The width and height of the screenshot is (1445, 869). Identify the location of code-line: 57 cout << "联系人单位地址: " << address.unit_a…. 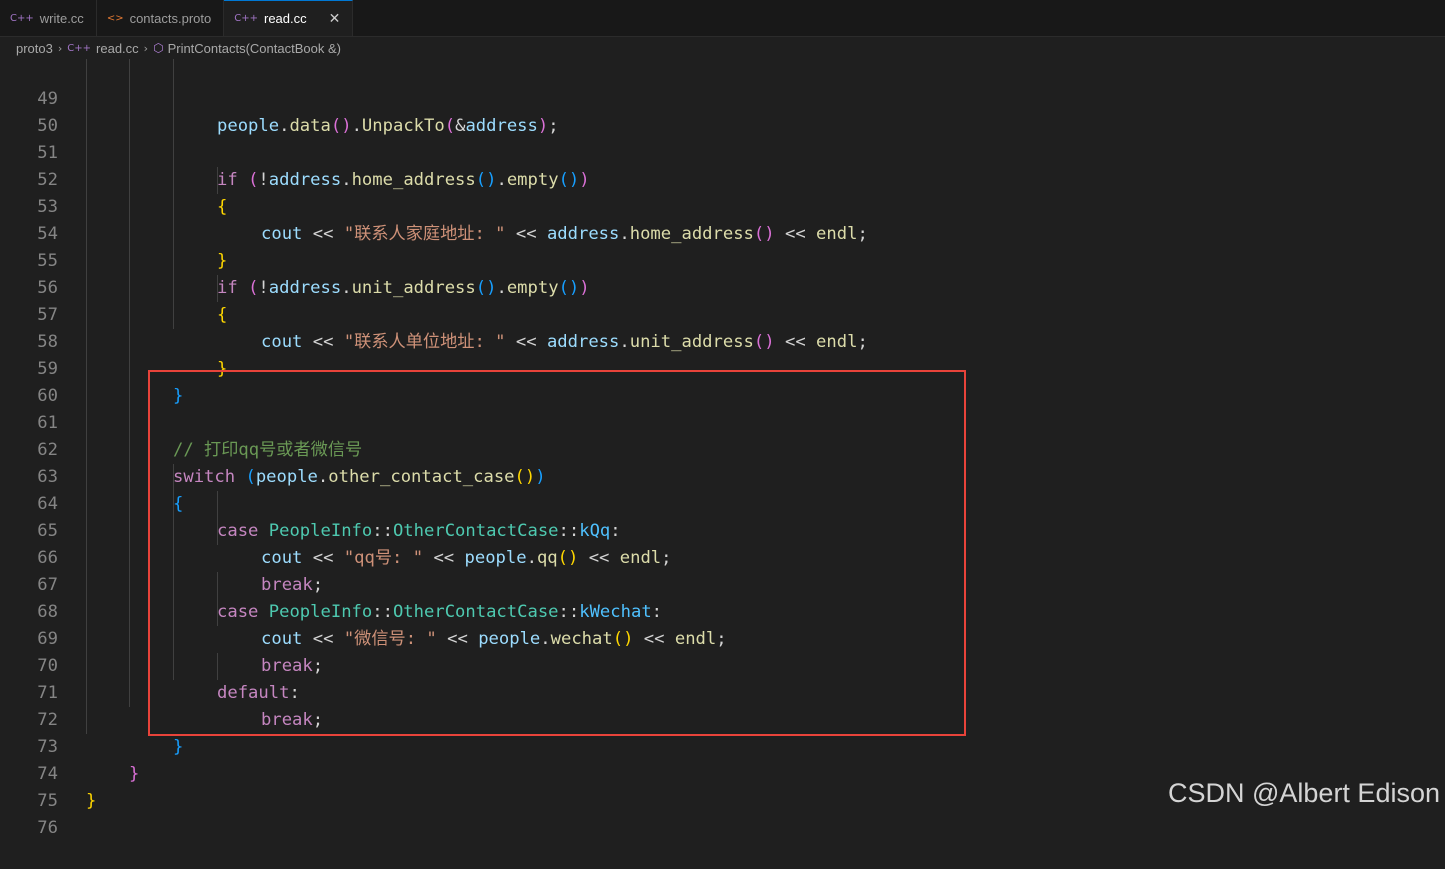
(722, 313).